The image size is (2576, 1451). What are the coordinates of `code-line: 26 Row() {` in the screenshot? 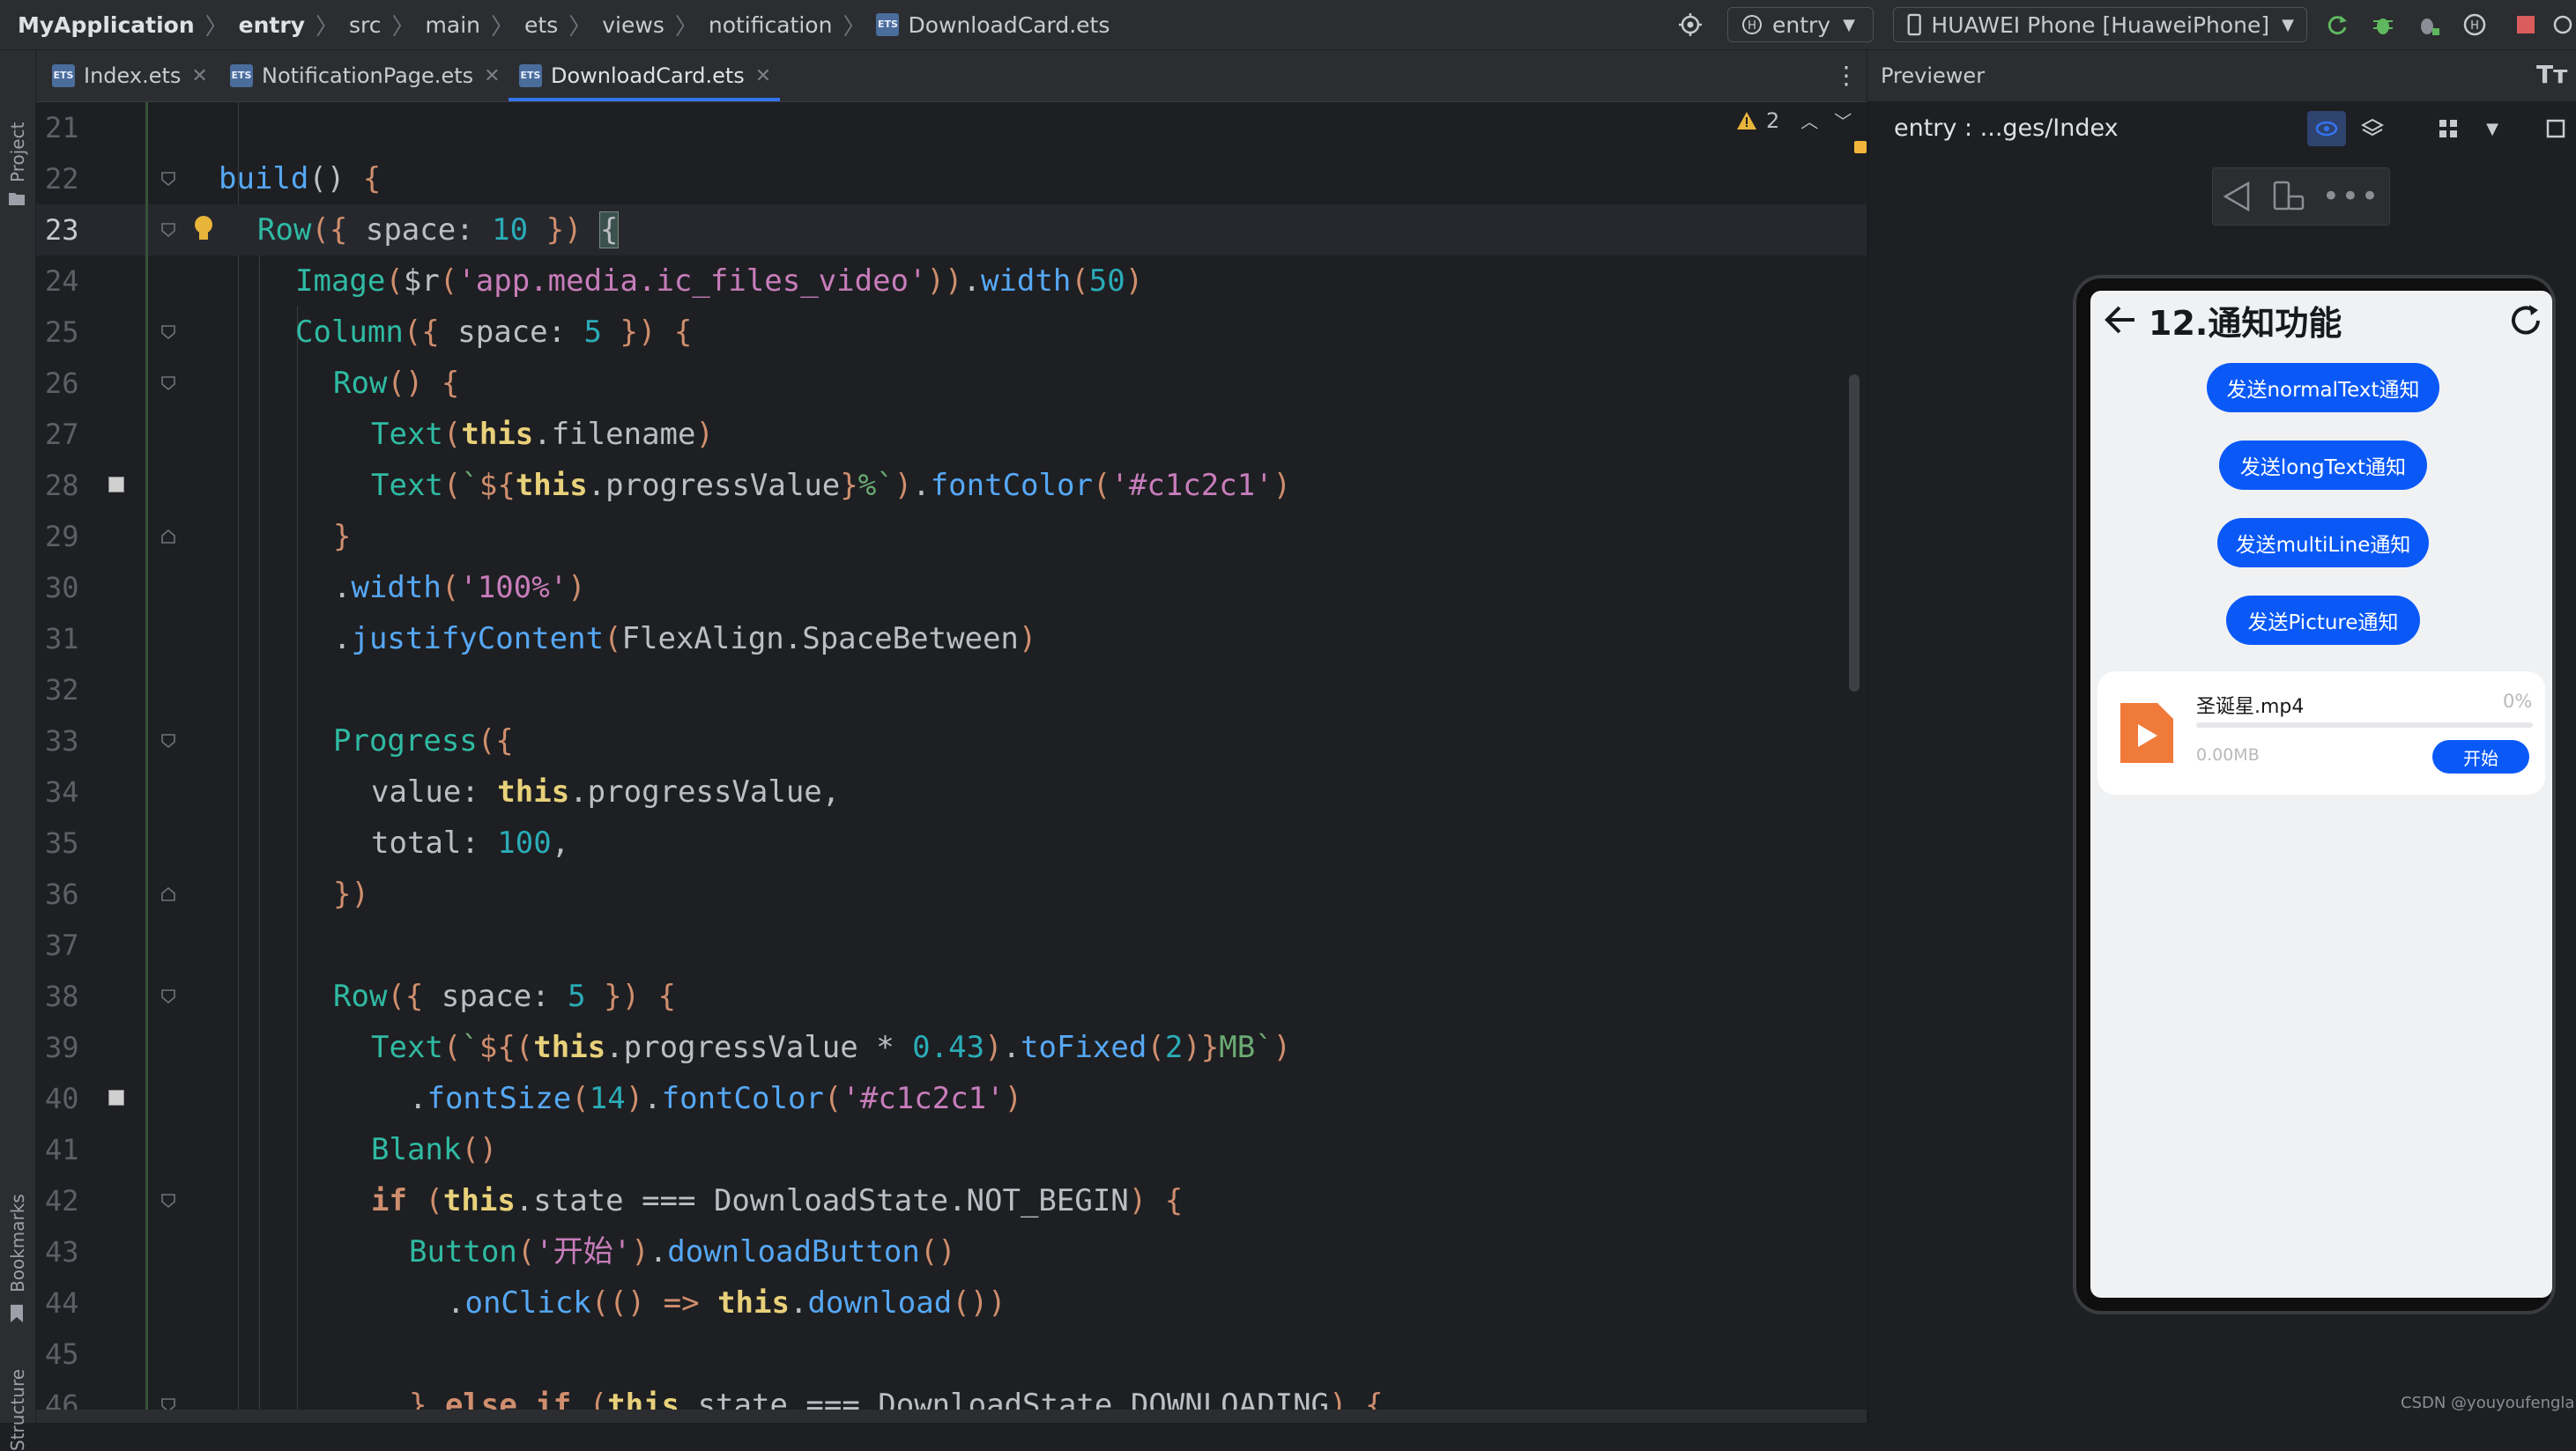 It's located at (951, 383).